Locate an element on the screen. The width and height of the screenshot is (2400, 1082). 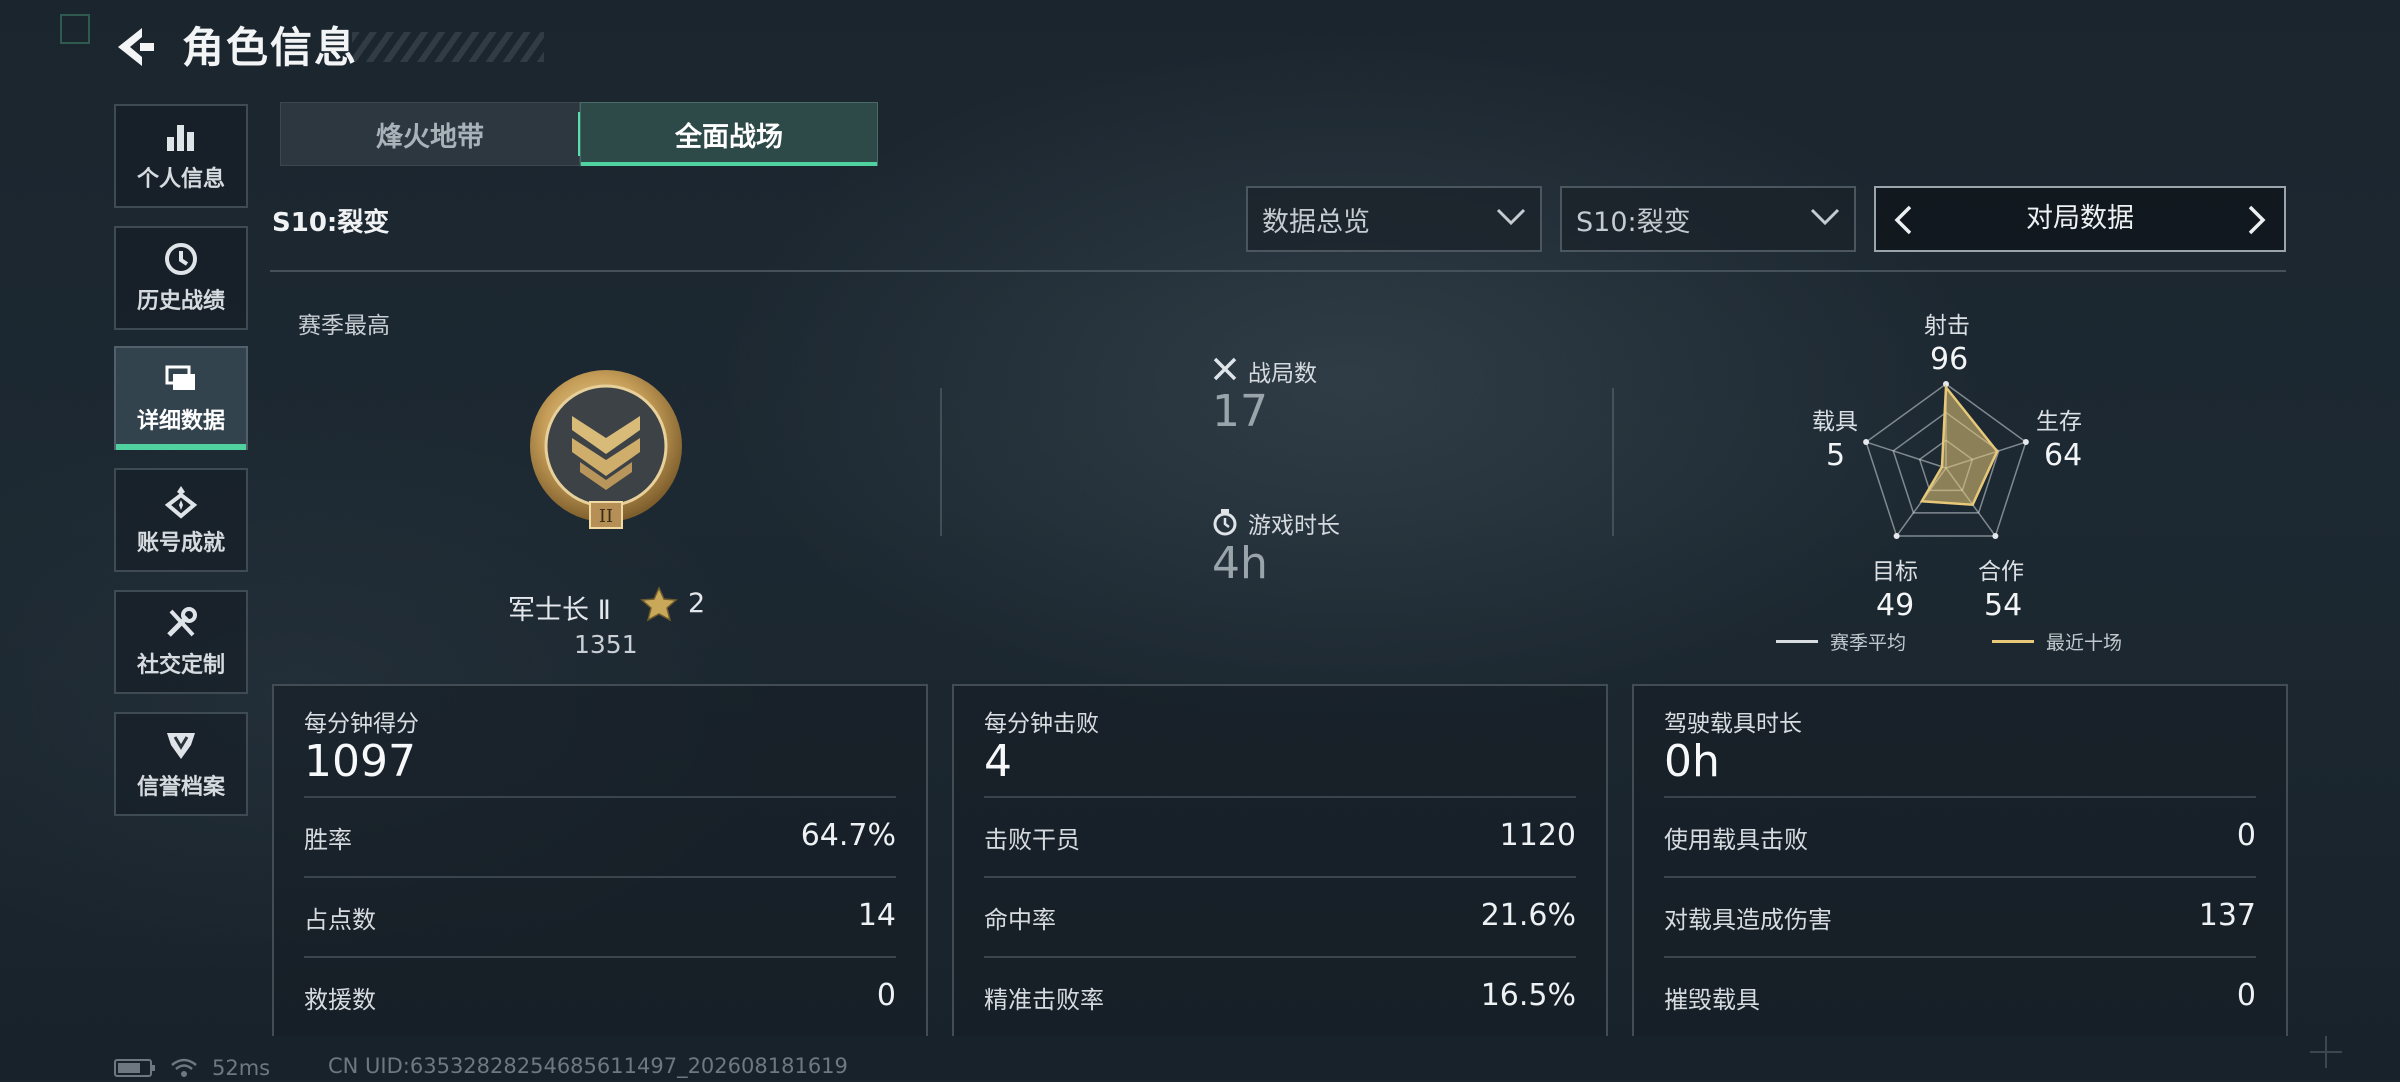
data-type-dropdown: 数据总览 is located at coordinates (1394, 219).